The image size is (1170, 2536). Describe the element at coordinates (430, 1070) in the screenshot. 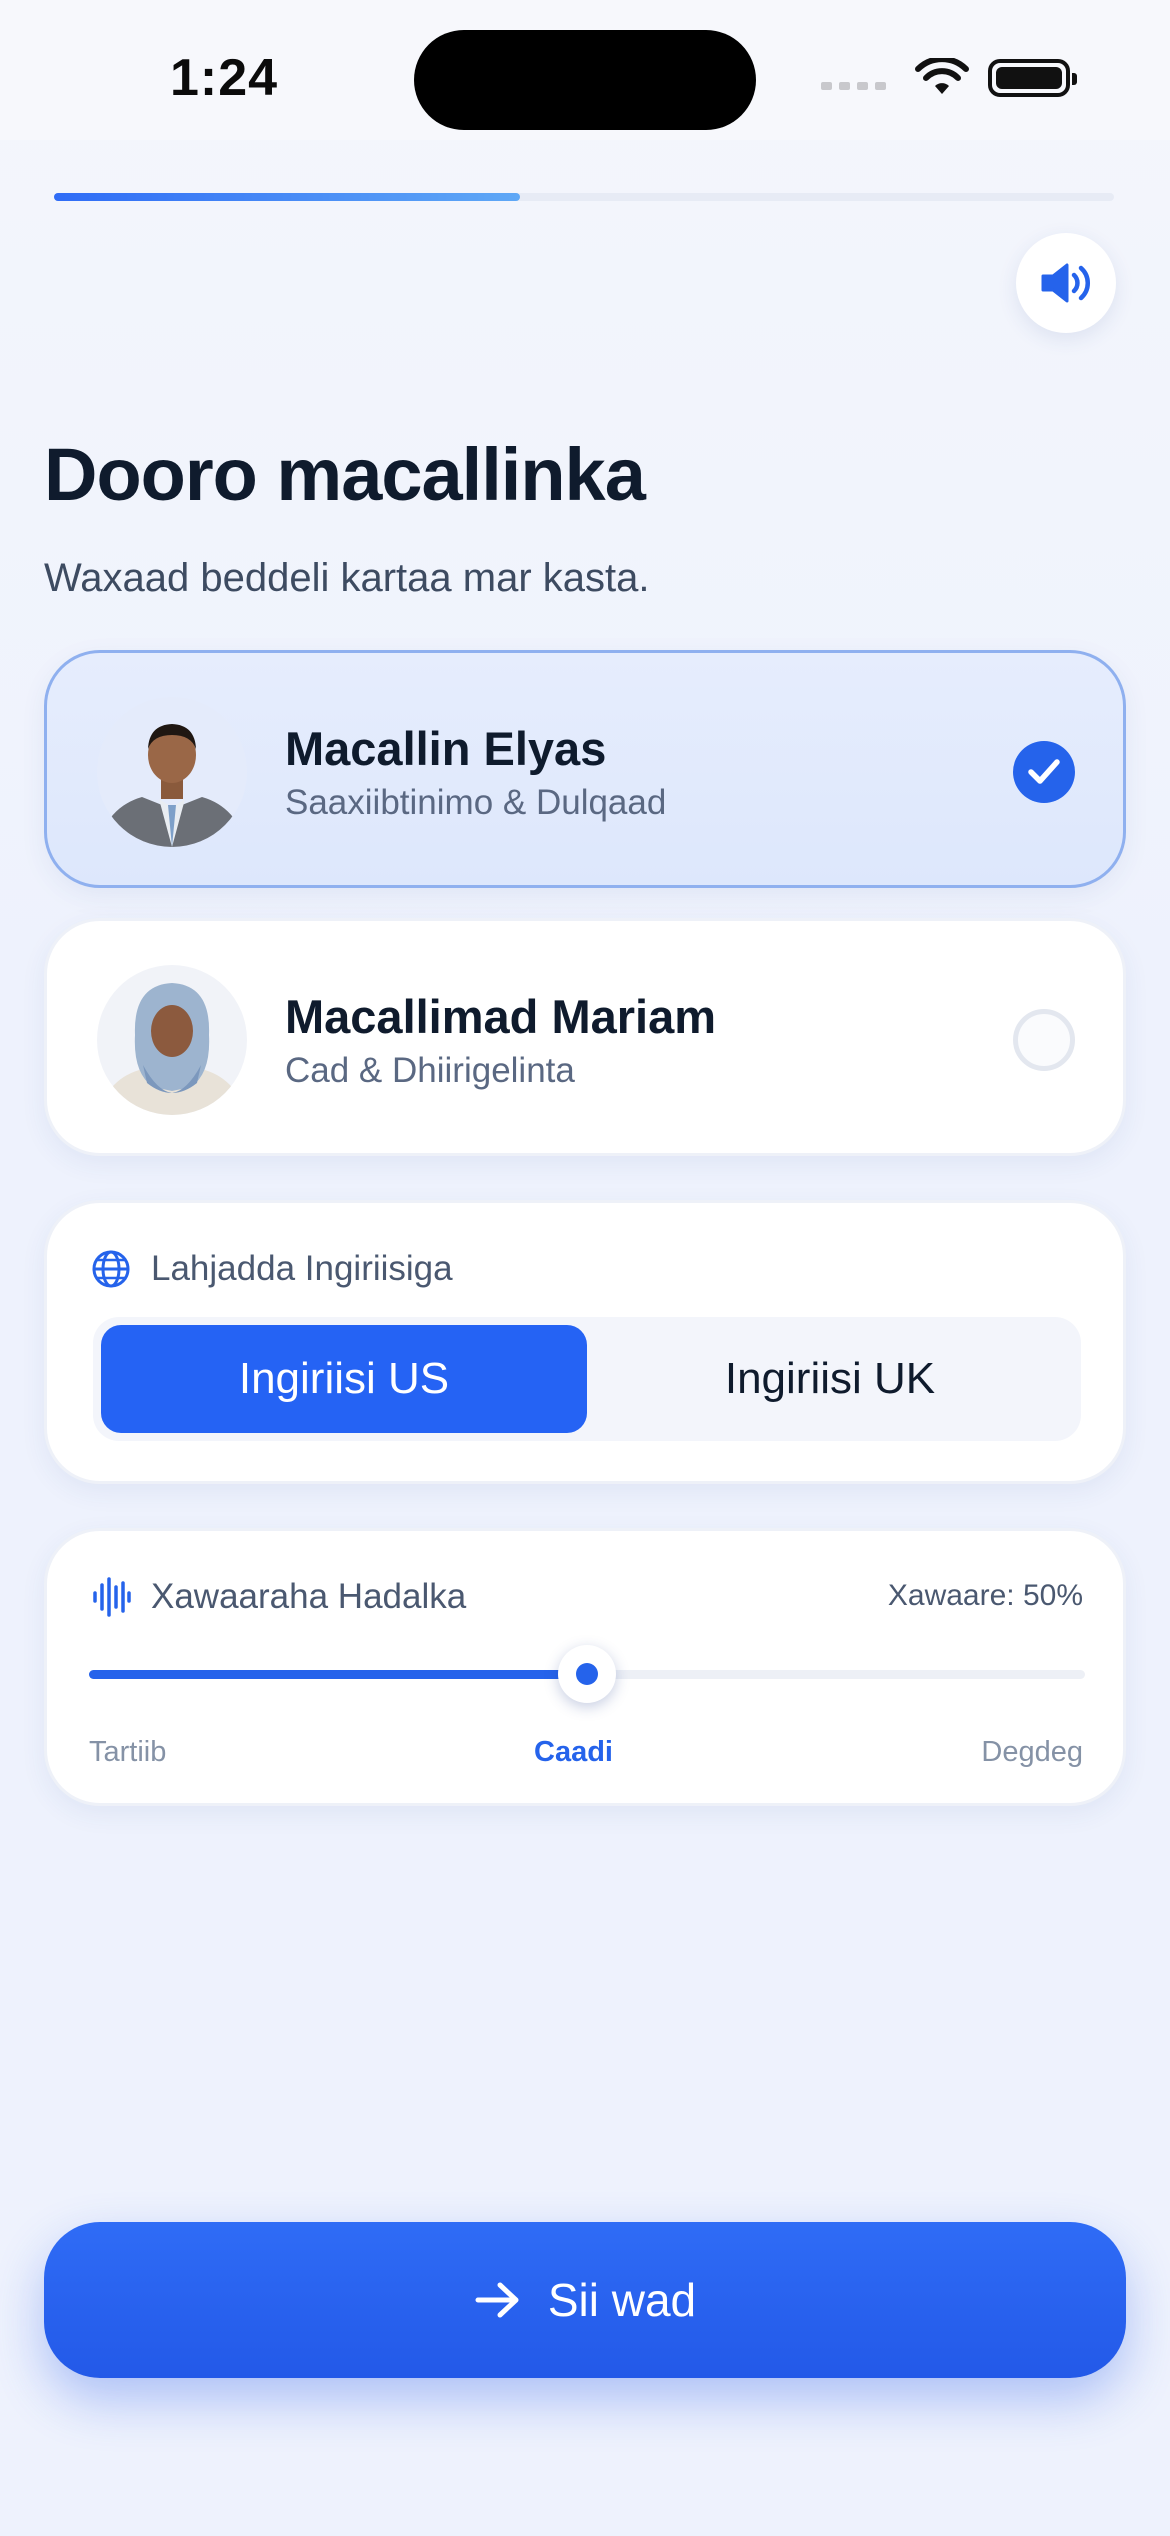

I see `teacher-role: Cad & Dhiirigelinta` at that location.